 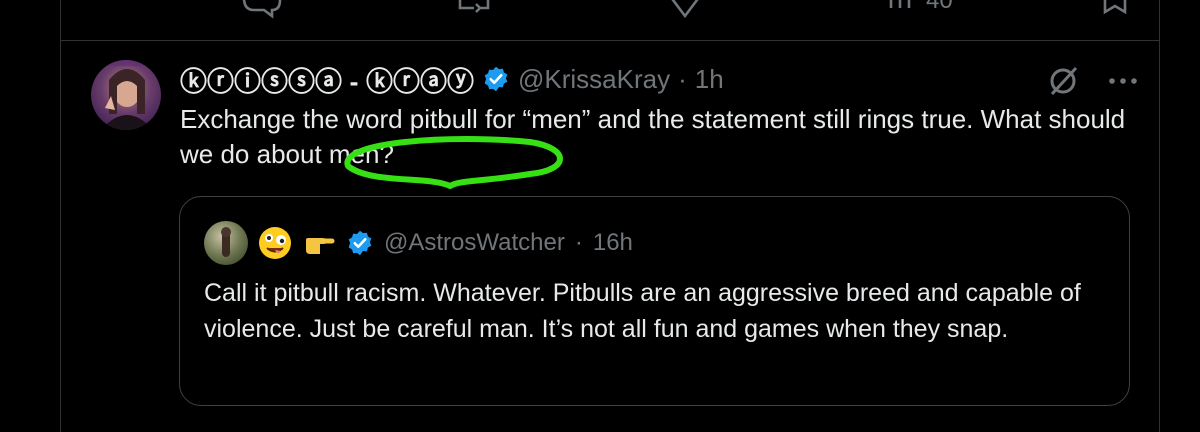 I want to click on verified-badge-icon, so click(x=496, y=79).